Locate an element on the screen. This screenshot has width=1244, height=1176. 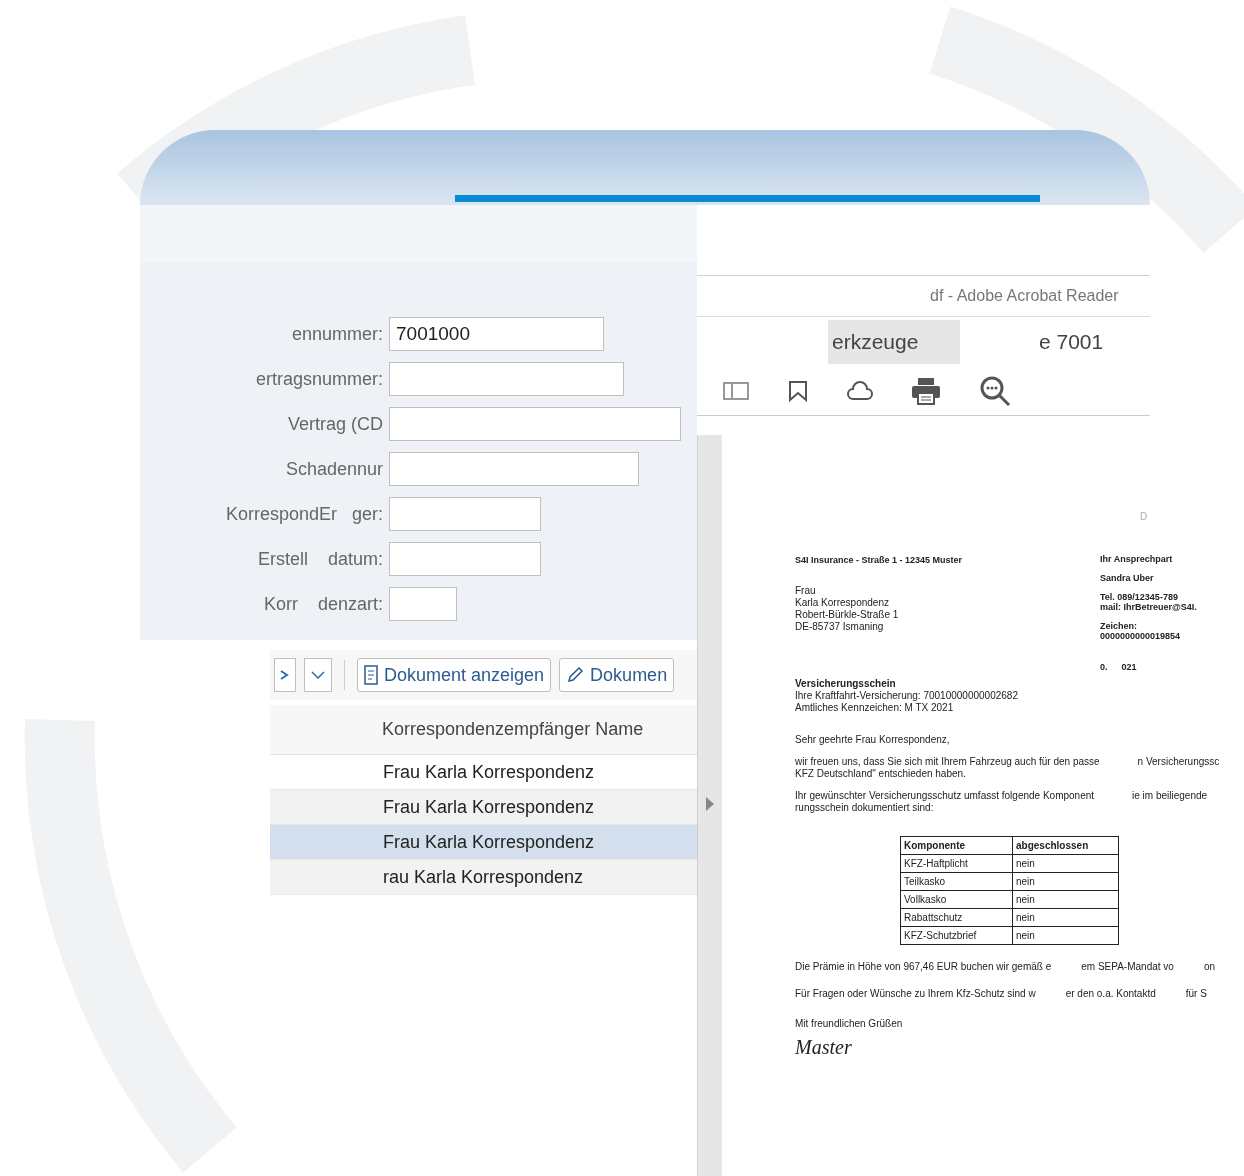
bookmark-icon is located at coordinates (798, 390).